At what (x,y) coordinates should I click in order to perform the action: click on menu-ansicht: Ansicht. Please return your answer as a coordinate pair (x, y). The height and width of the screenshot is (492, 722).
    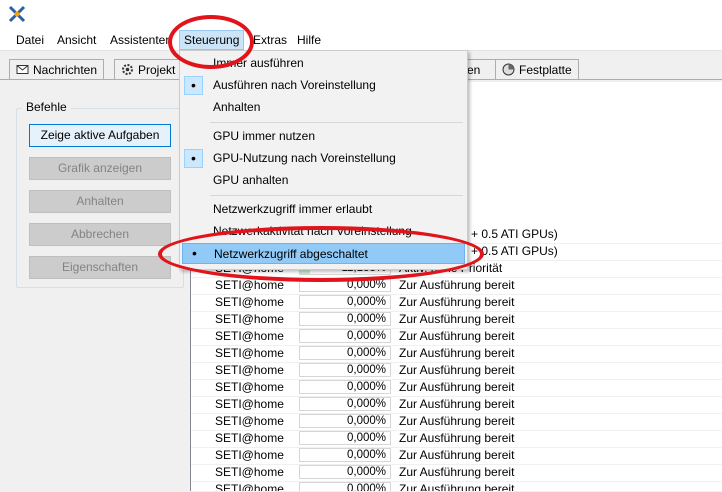
    Looking at the image, I should click on (76, 40).